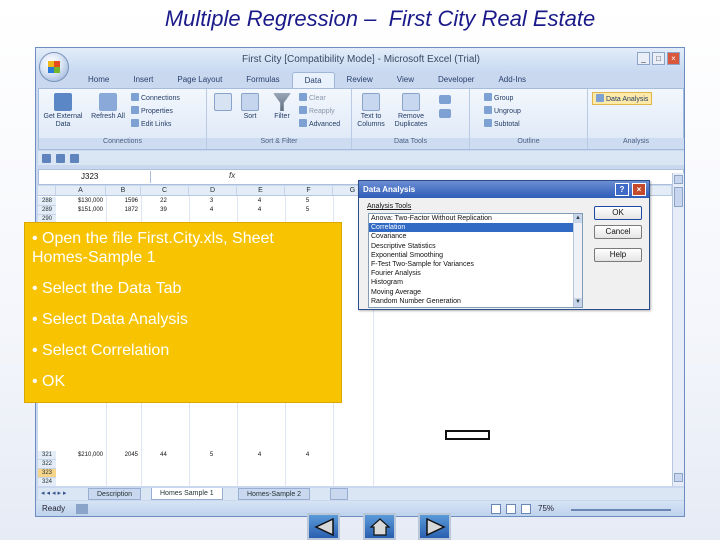 This screenshot has height=540, width=720. I want to click on cancel-button: Cancel, so click(618, 232).